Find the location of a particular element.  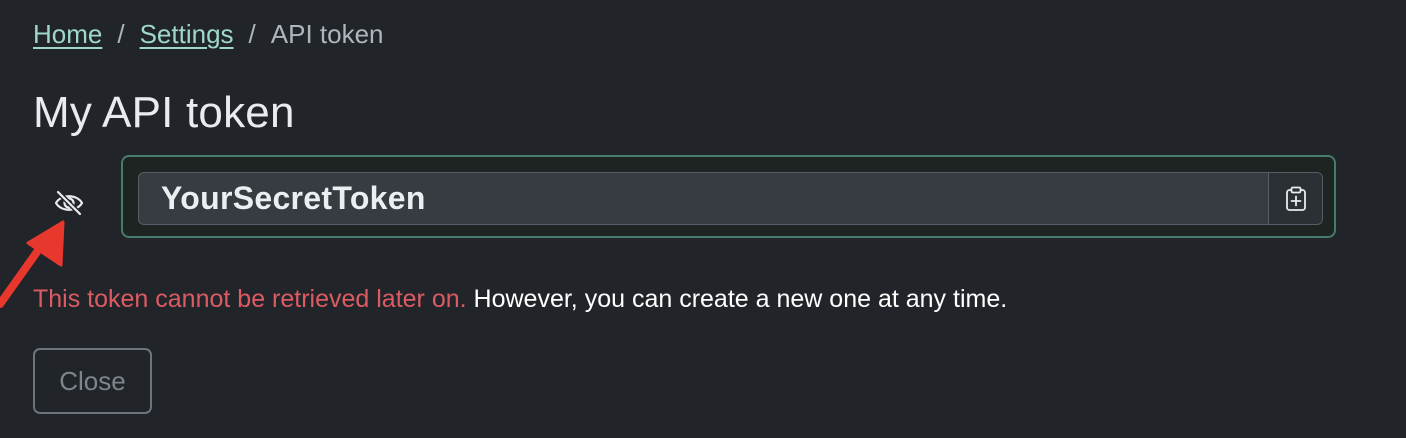

breadcrumb-current: API token is located at coordinates (327, 33).